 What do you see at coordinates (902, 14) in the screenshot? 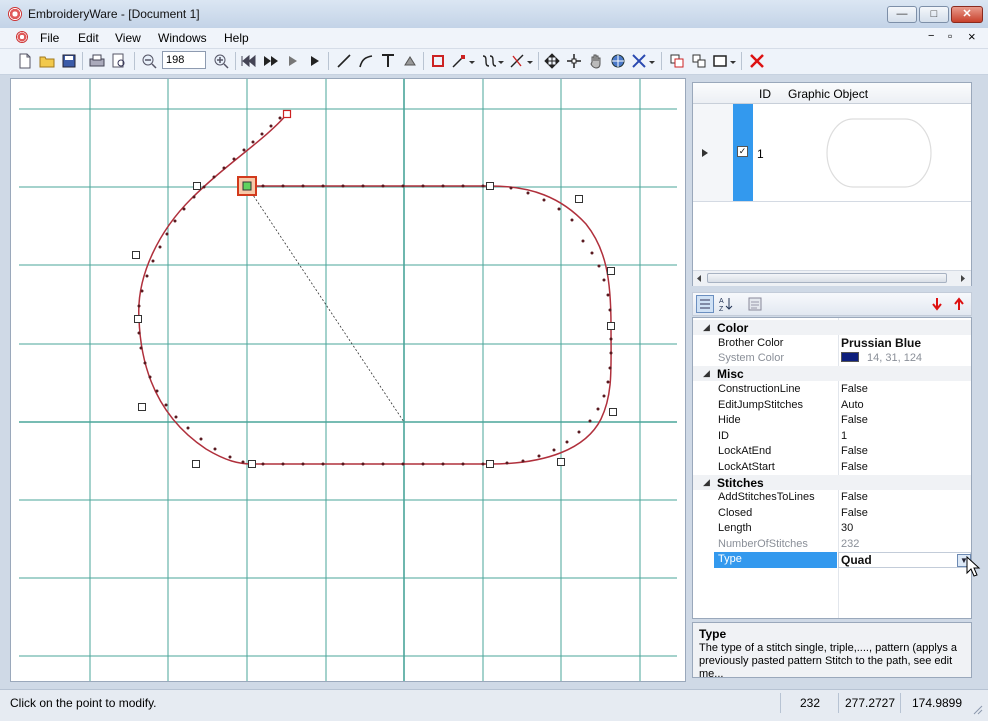
I see `minimize-button: —` at bounding box center [902, 14].